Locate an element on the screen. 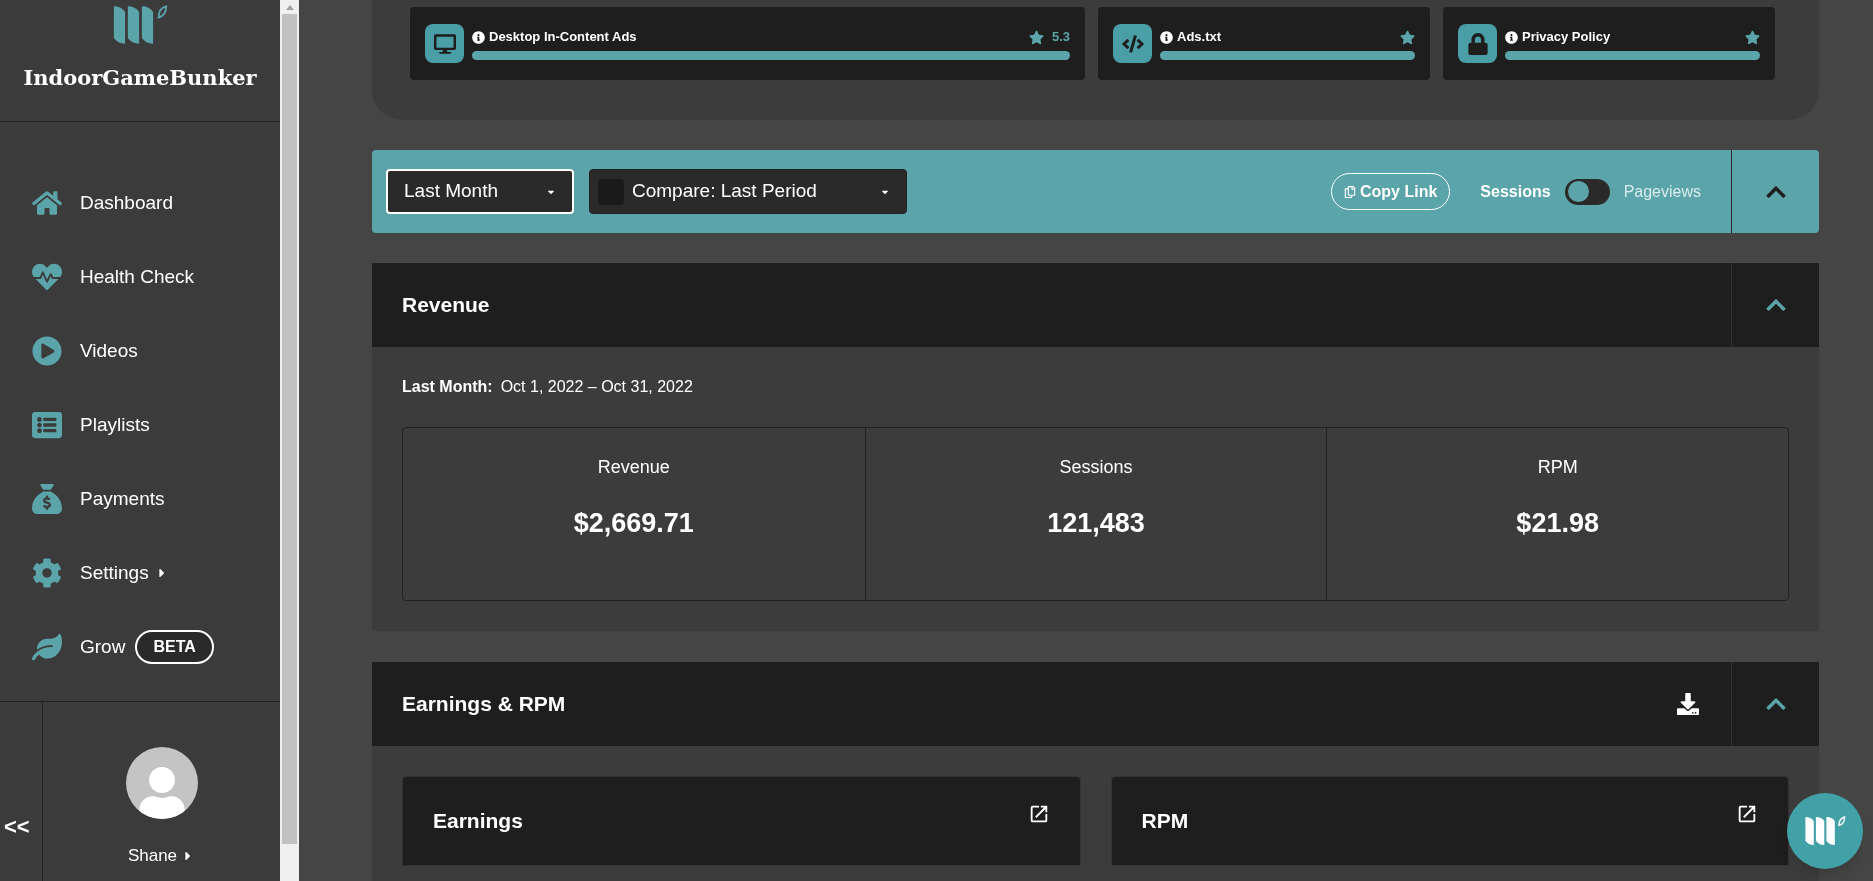 This screenshot has width=1873, height=881. stat-label: Sessions is located at coordinates (1096, 467).